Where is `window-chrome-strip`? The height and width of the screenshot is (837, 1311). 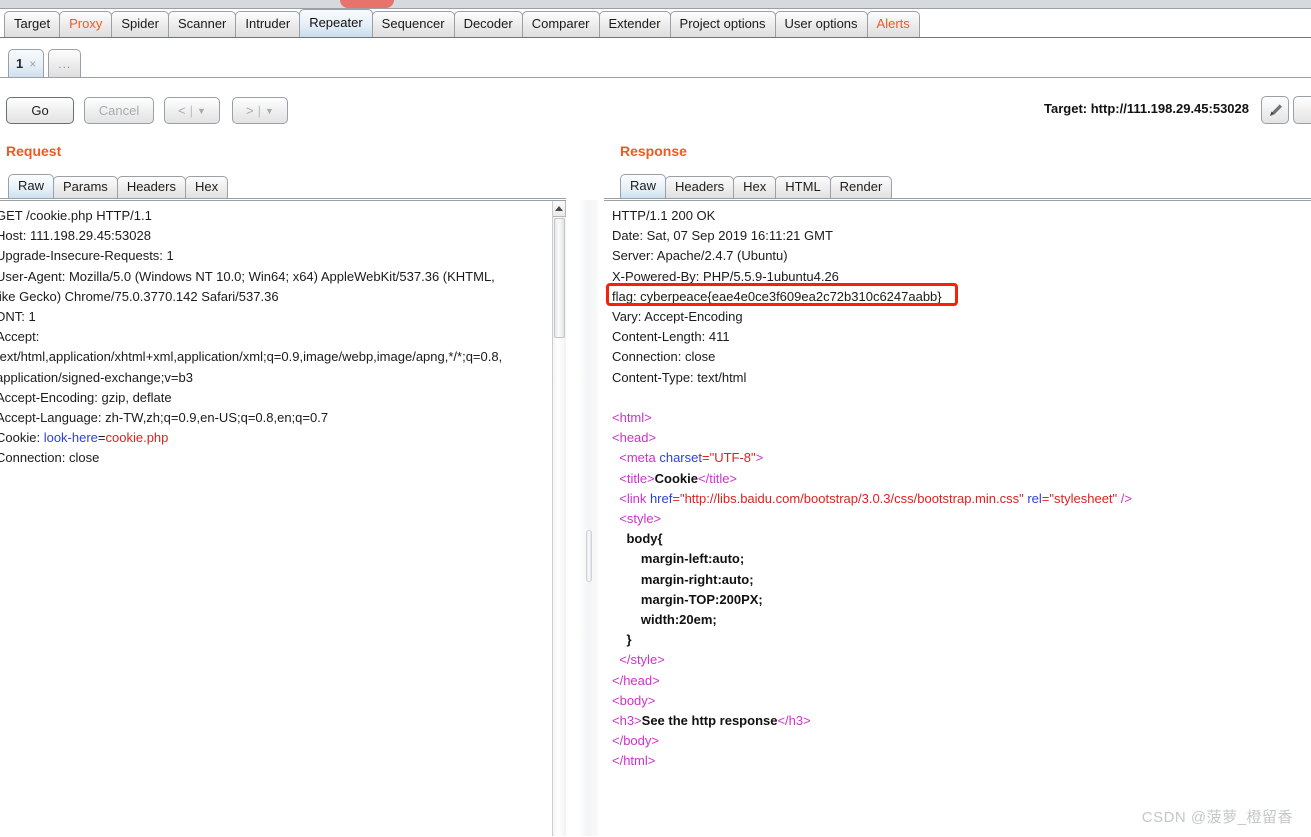 window-chrome-strip is located at coordinates (655, 4).